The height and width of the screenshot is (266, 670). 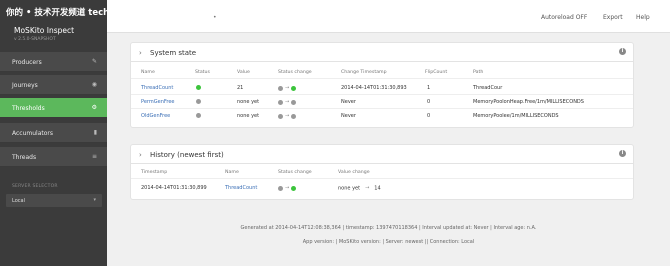 I want to click on sidebar-item-threads: Threads ≡, so click(x=53, y=157).